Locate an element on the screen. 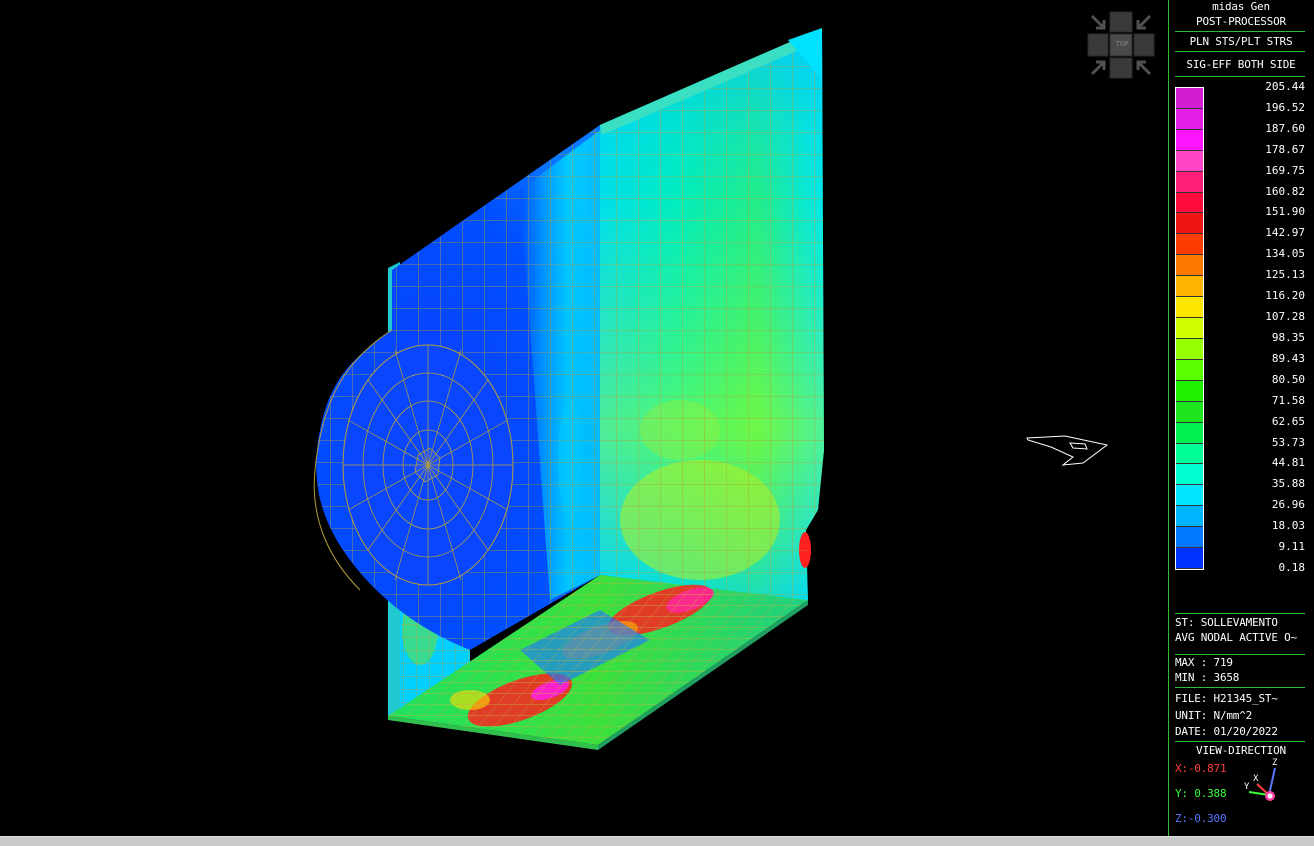 This screenshot has width=1314, height=846. view-direction-z: Z:-0.300 is located at coordinates (1201, 818).